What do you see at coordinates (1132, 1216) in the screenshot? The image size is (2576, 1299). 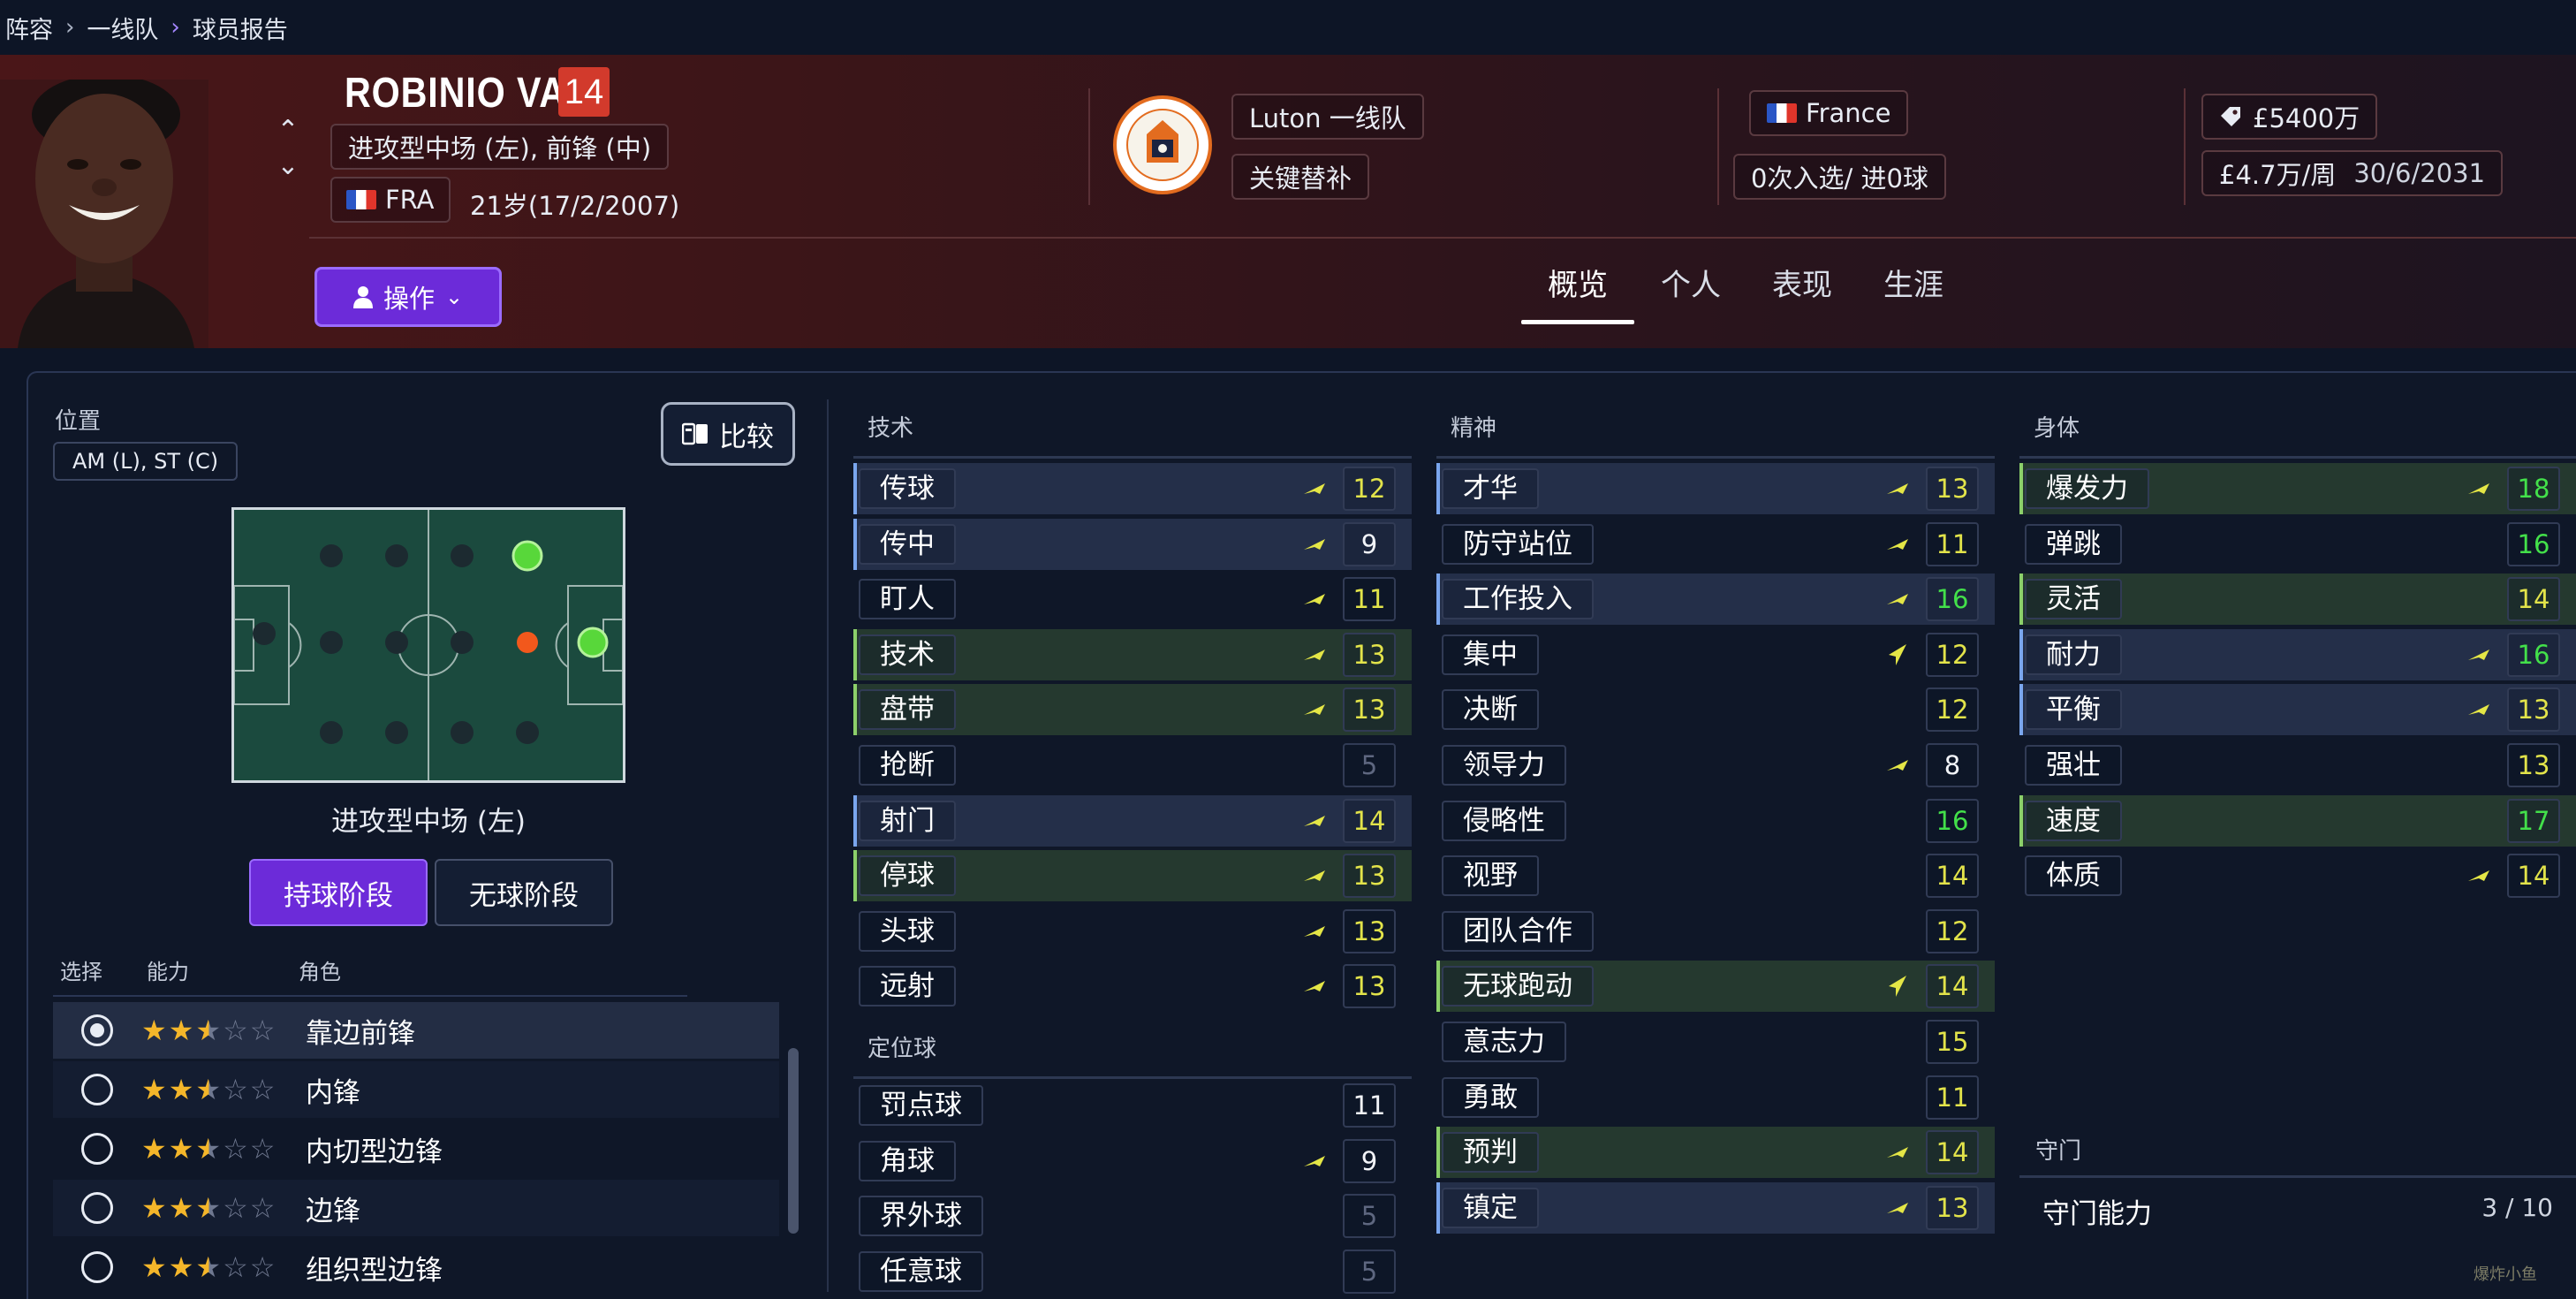 I see `attribute-row: 界外球 5` at bounding box center [1132, 1216].